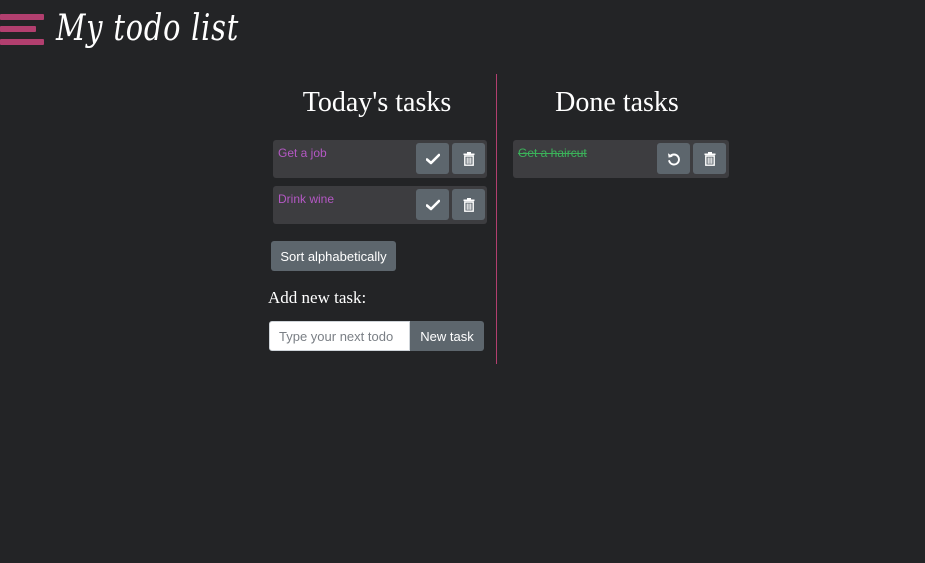 This screenshot has width=925, height=563. I want to click on hamburger-menu-icon, so click(22, 28).